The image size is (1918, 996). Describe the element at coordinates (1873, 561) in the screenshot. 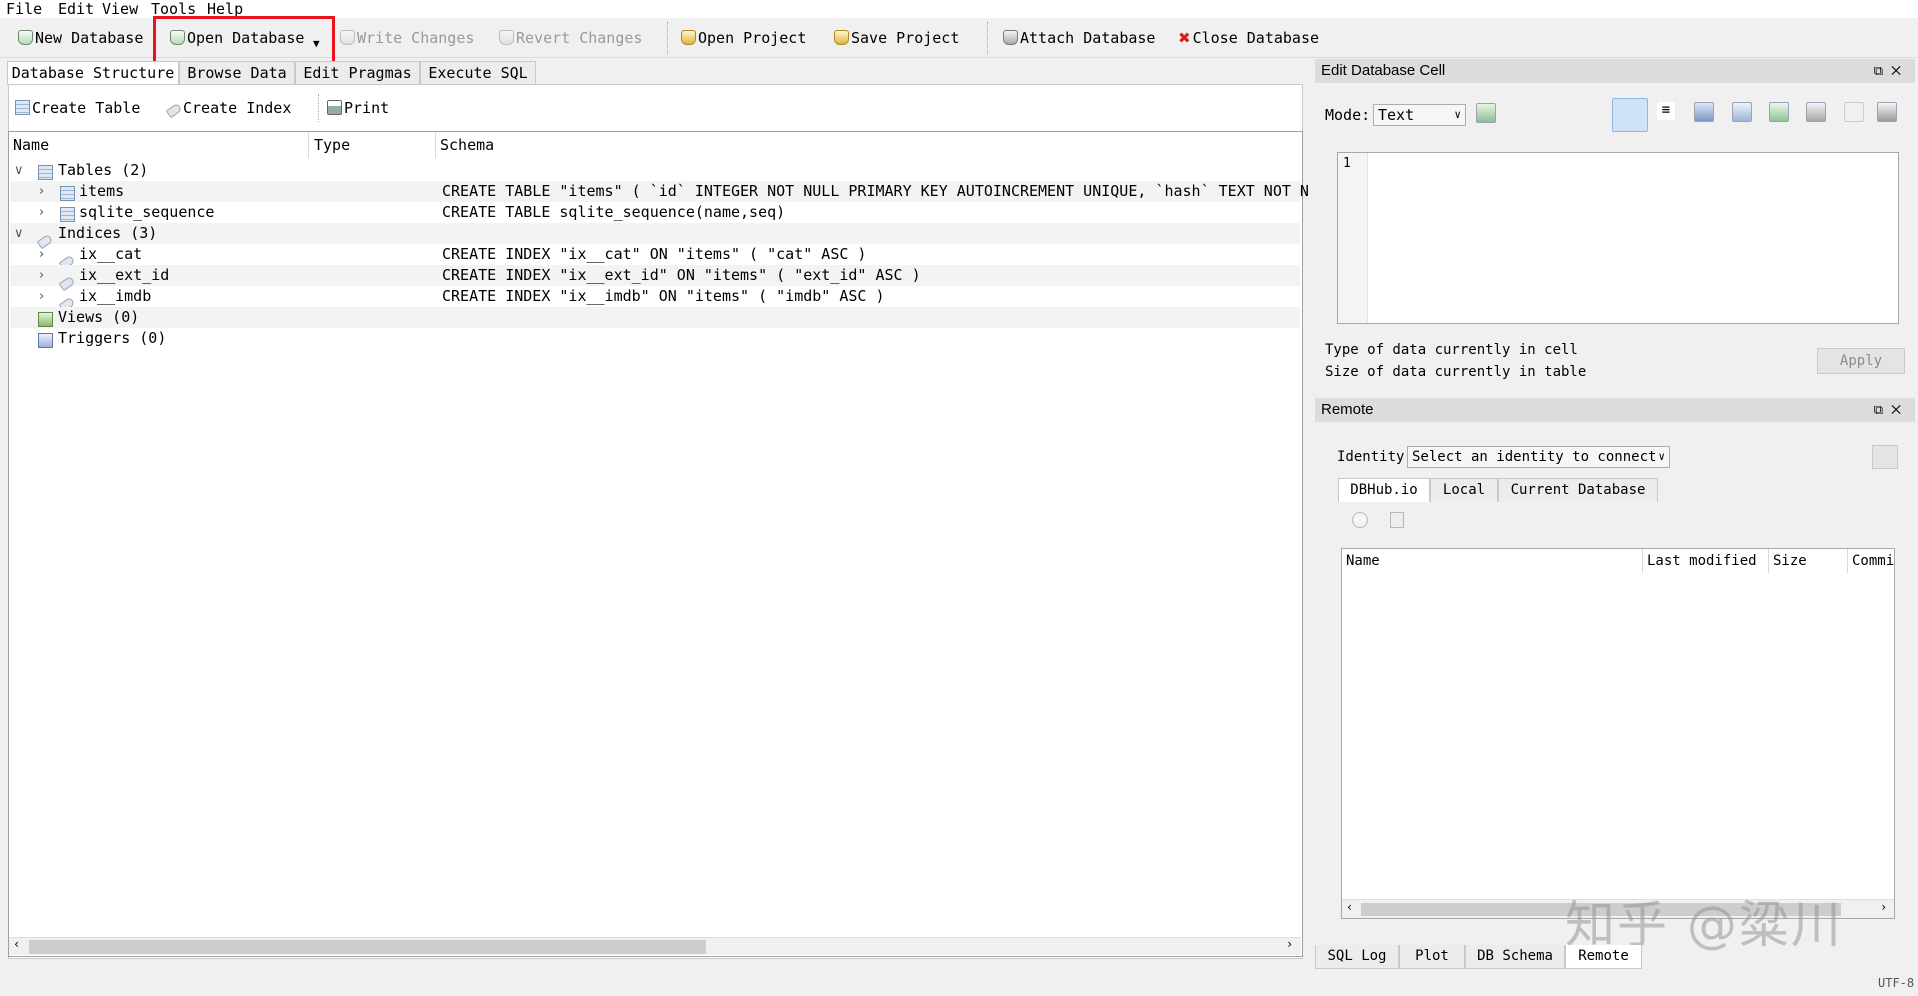

I see `remote-header-commit: Commi` at that location.